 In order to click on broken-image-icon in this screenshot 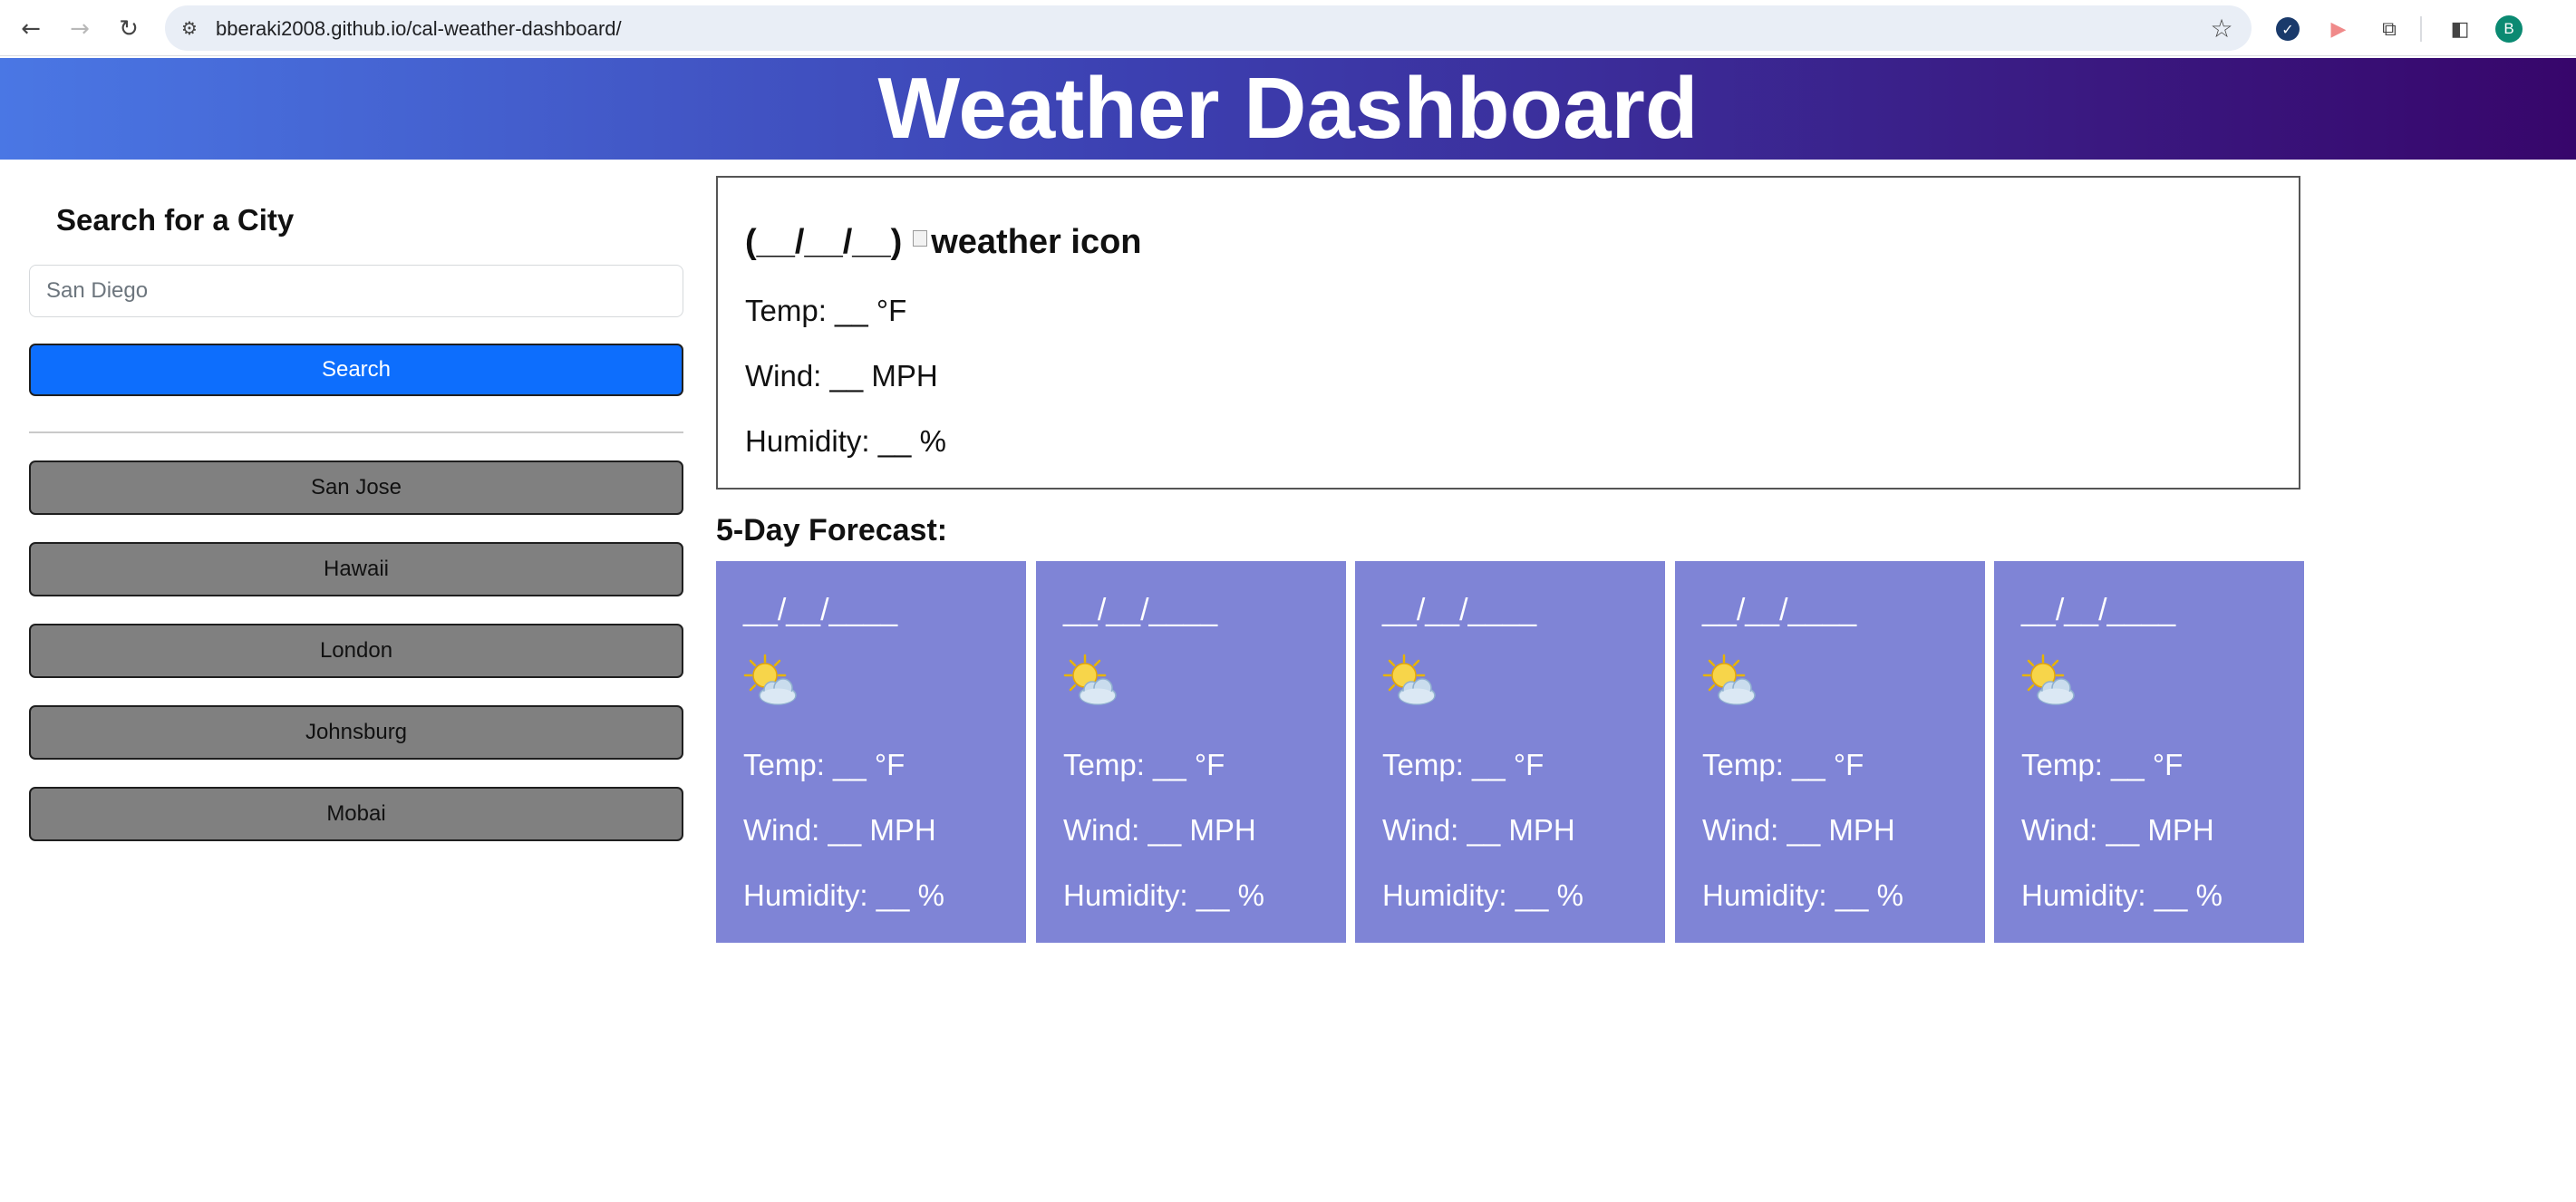, I will do `click(920, 238)`.